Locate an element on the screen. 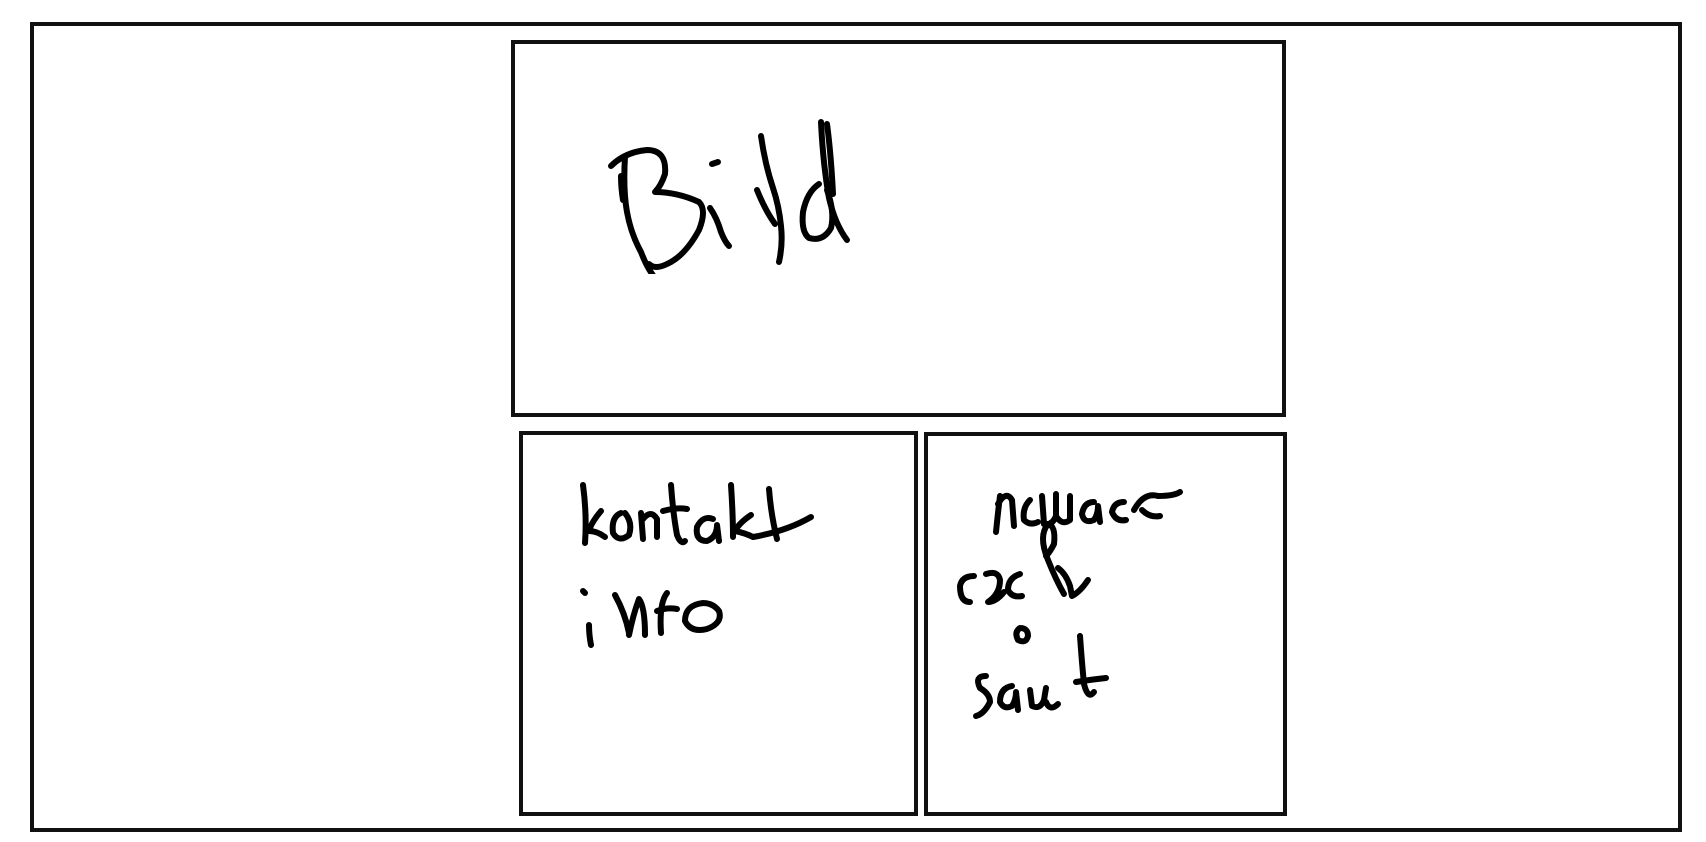  contact-info-box: kontakt info is located at coordinates (718, 623).